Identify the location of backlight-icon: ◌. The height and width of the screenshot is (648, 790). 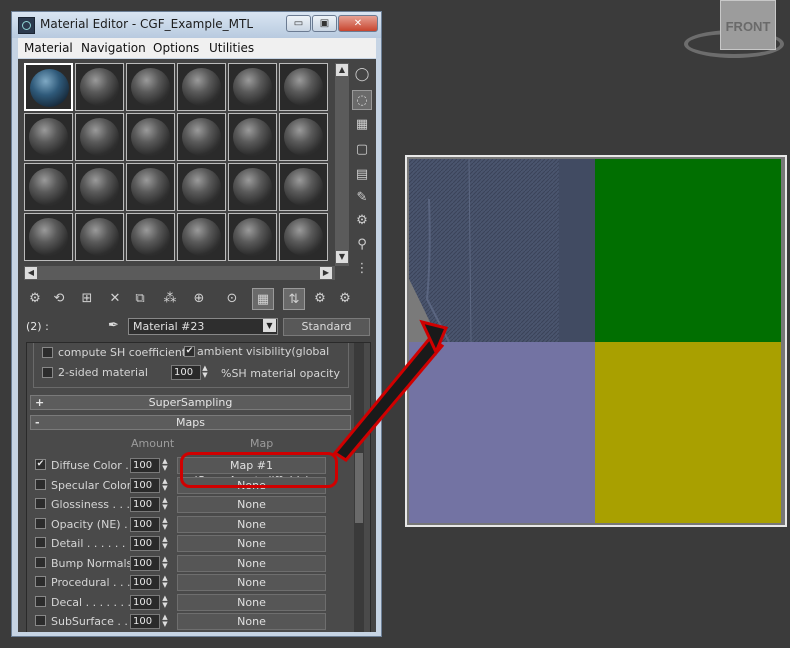
(362, 100).